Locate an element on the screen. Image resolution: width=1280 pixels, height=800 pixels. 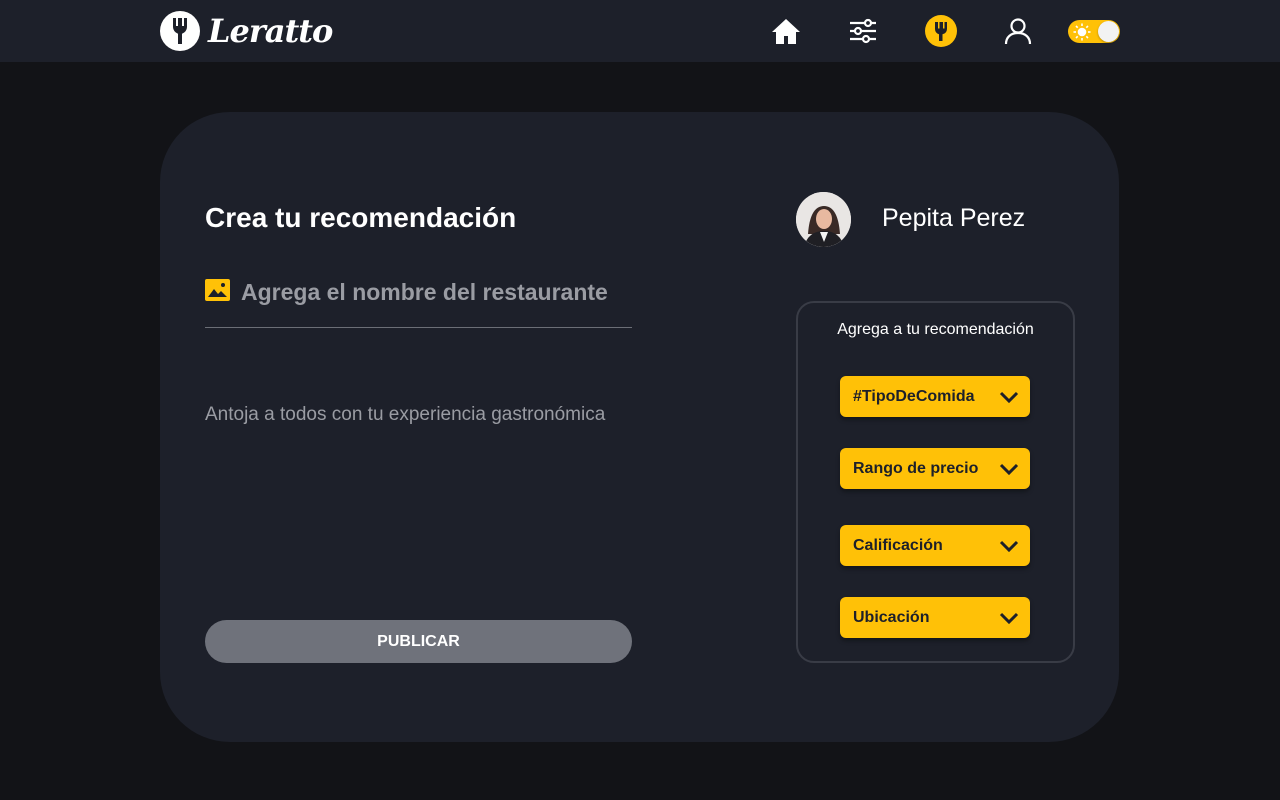
brand-logo: Leratto is located at coordinates (246, 31).